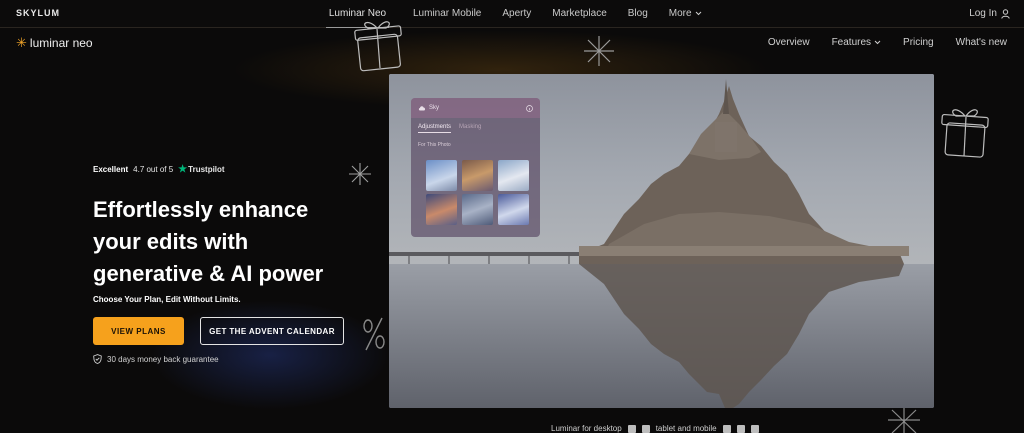  I want to click on panel-title: Sky, so click(434, 108).